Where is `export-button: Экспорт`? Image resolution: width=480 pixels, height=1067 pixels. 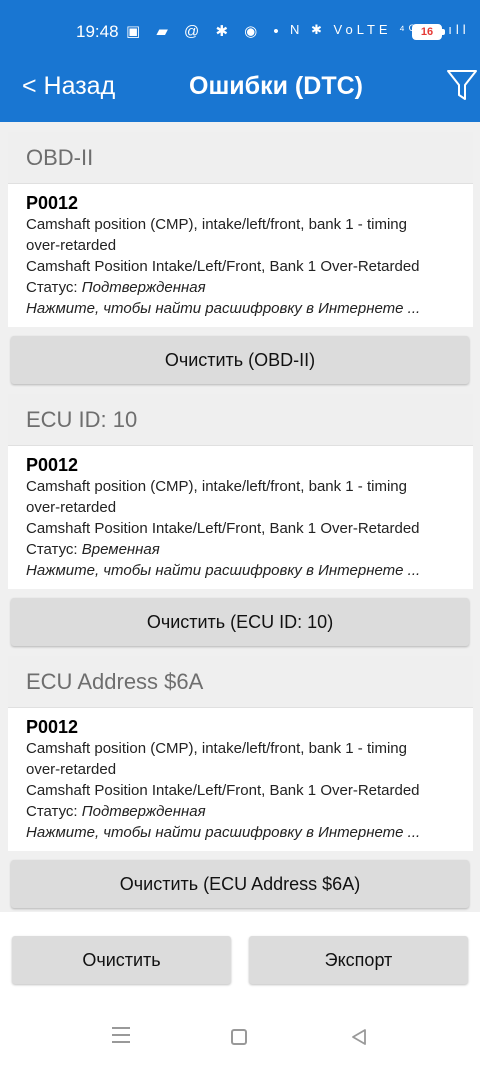 export-button: Экспорт is located at coordinates (358, 960).